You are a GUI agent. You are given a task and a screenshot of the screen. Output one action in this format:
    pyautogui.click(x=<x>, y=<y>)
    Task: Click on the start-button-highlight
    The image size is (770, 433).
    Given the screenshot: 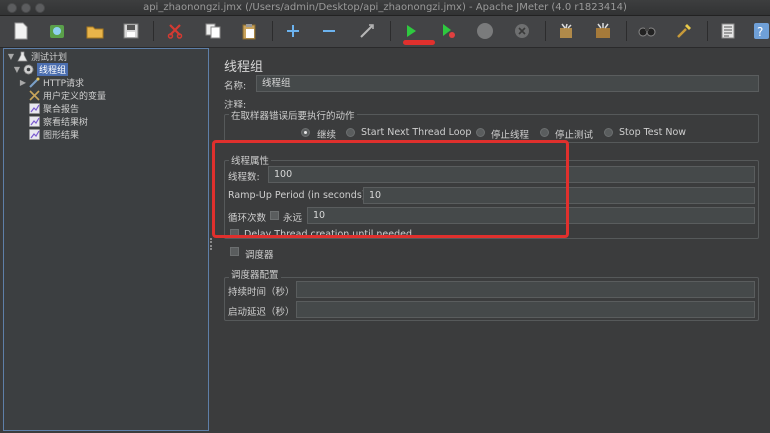 What is the action you would take?
    pyautogui.click(x=419, y=42)
    